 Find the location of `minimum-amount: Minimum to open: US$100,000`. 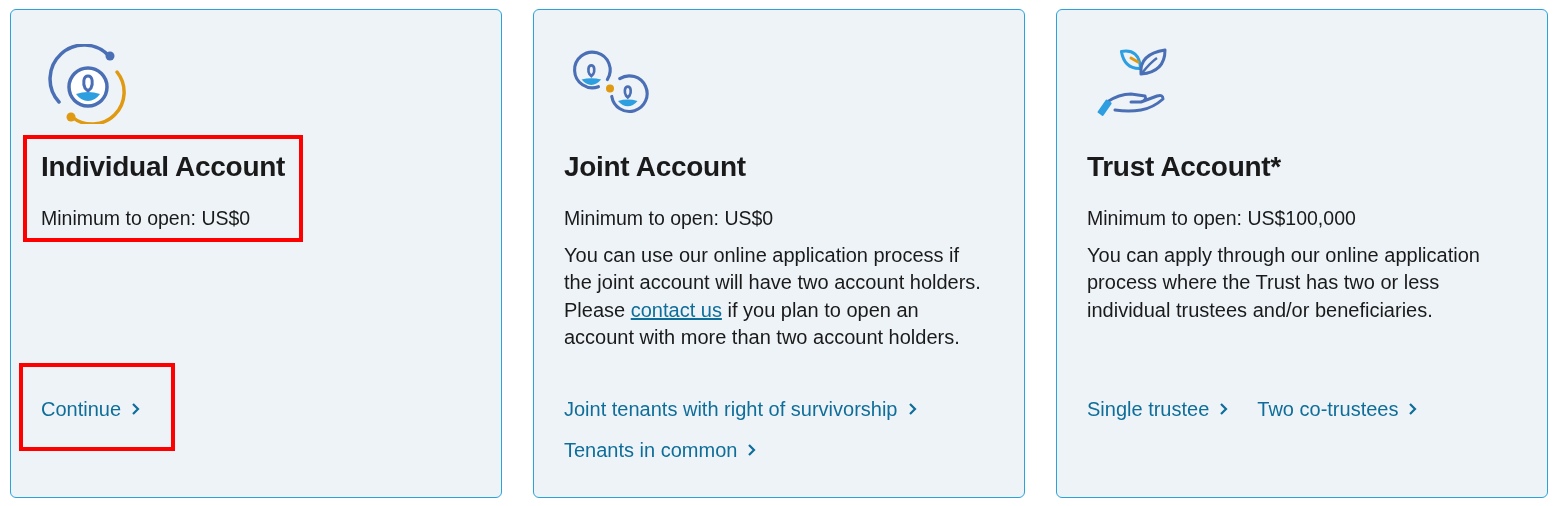

minimum-amount: Minimum to open: US$100,000 is located at coordinates (1221, 218).